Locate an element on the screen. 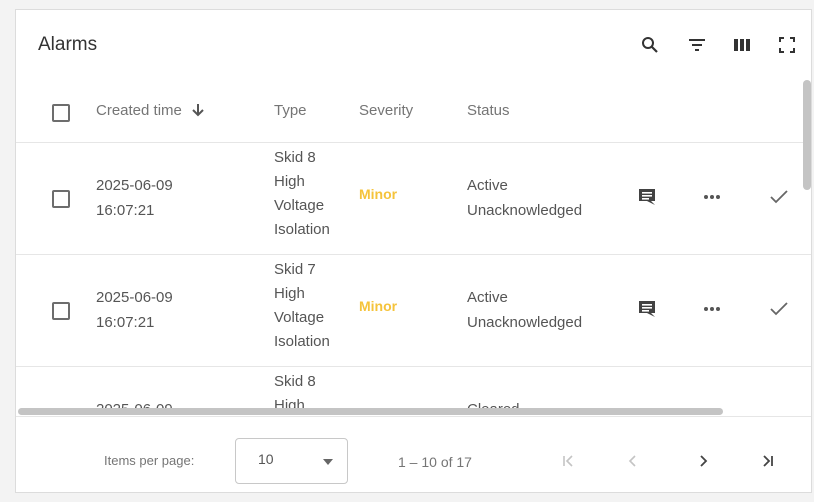  vertical-scrollbar is located at coordinates (807, 135).